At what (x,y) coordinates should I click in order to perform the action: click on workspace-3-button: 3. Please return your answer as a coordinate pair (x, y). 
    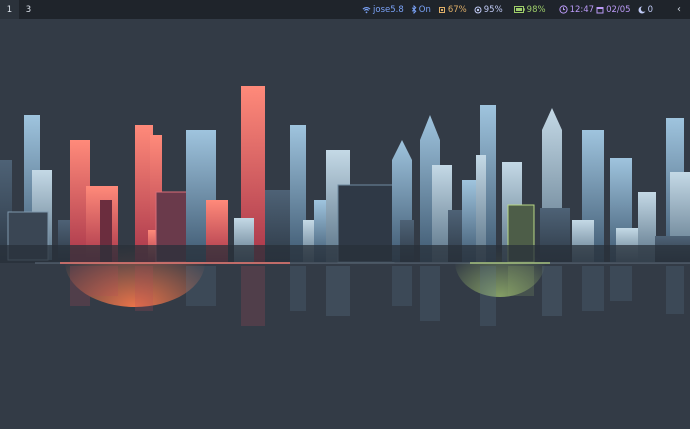
    Looking at the image, I should click on (28, 9).